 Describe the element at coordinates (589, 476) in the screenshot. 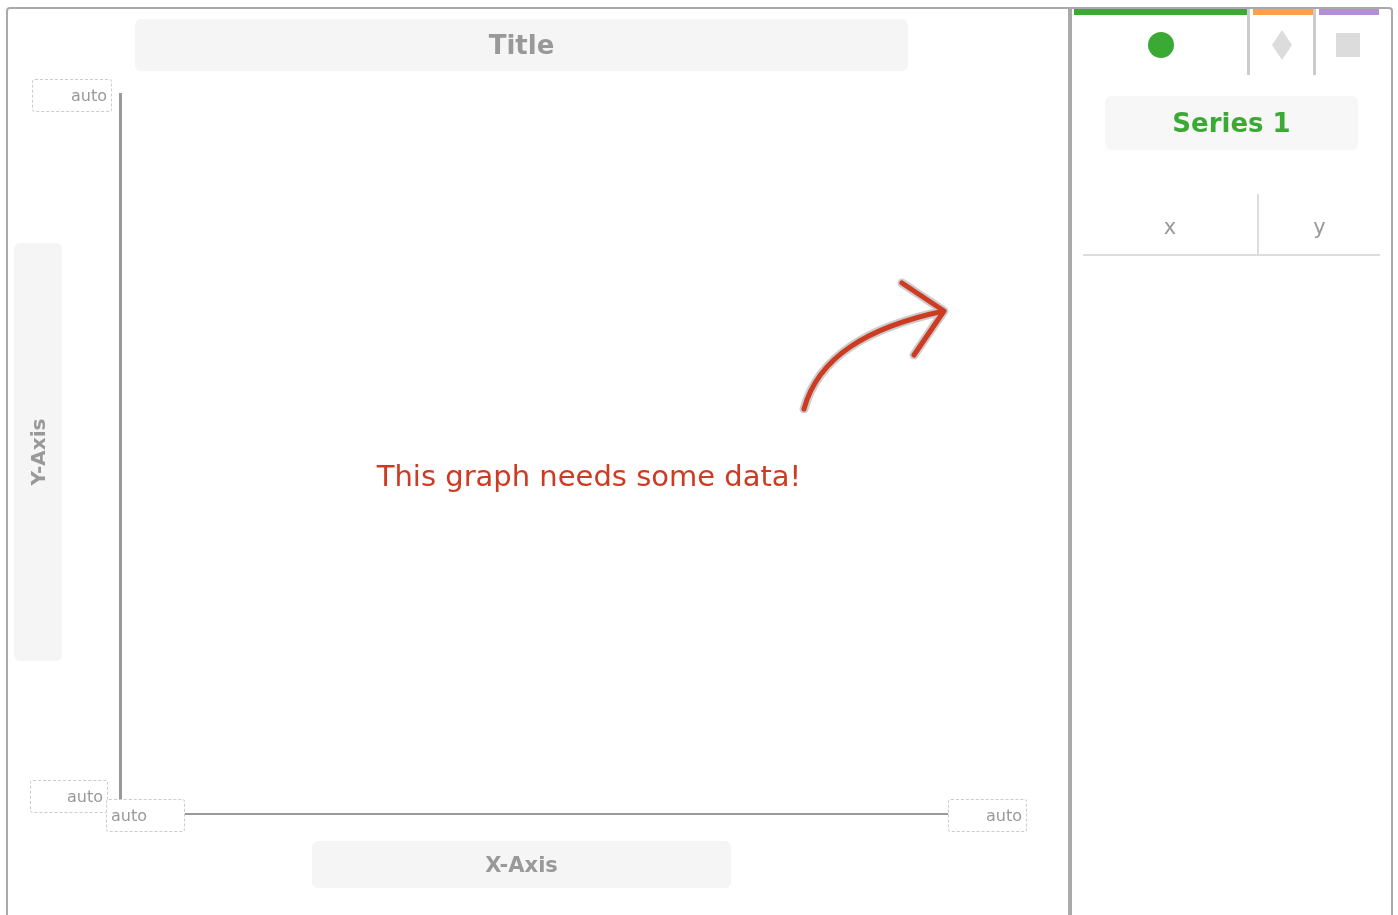

I see `empty-graph-message: This graph needs some data!` at that location.